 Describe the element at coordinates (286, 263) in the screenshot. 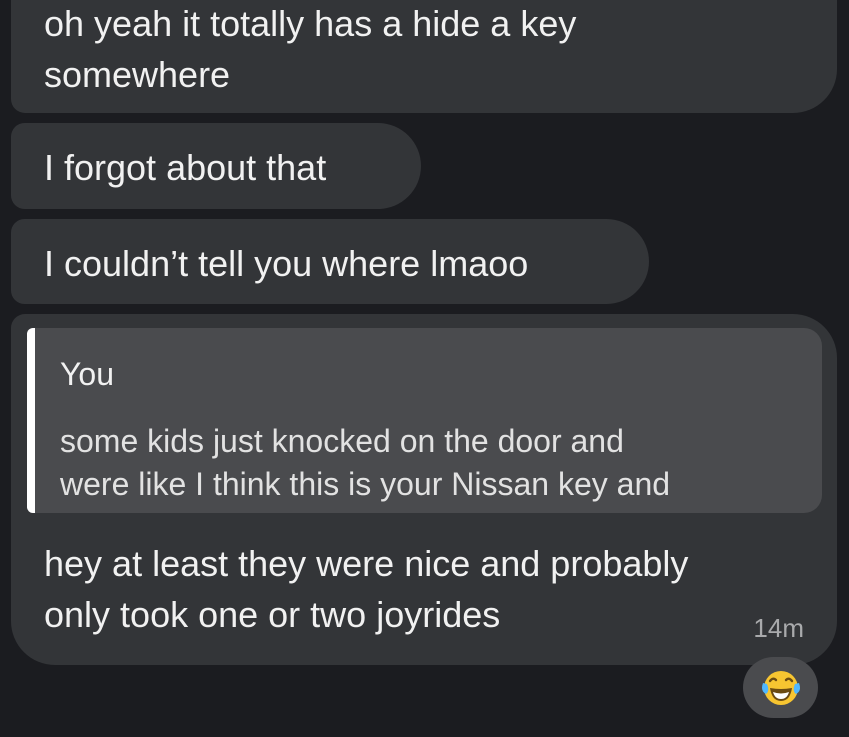

I see `message-text: I couldn’t tell you where lmaoo` at that location.